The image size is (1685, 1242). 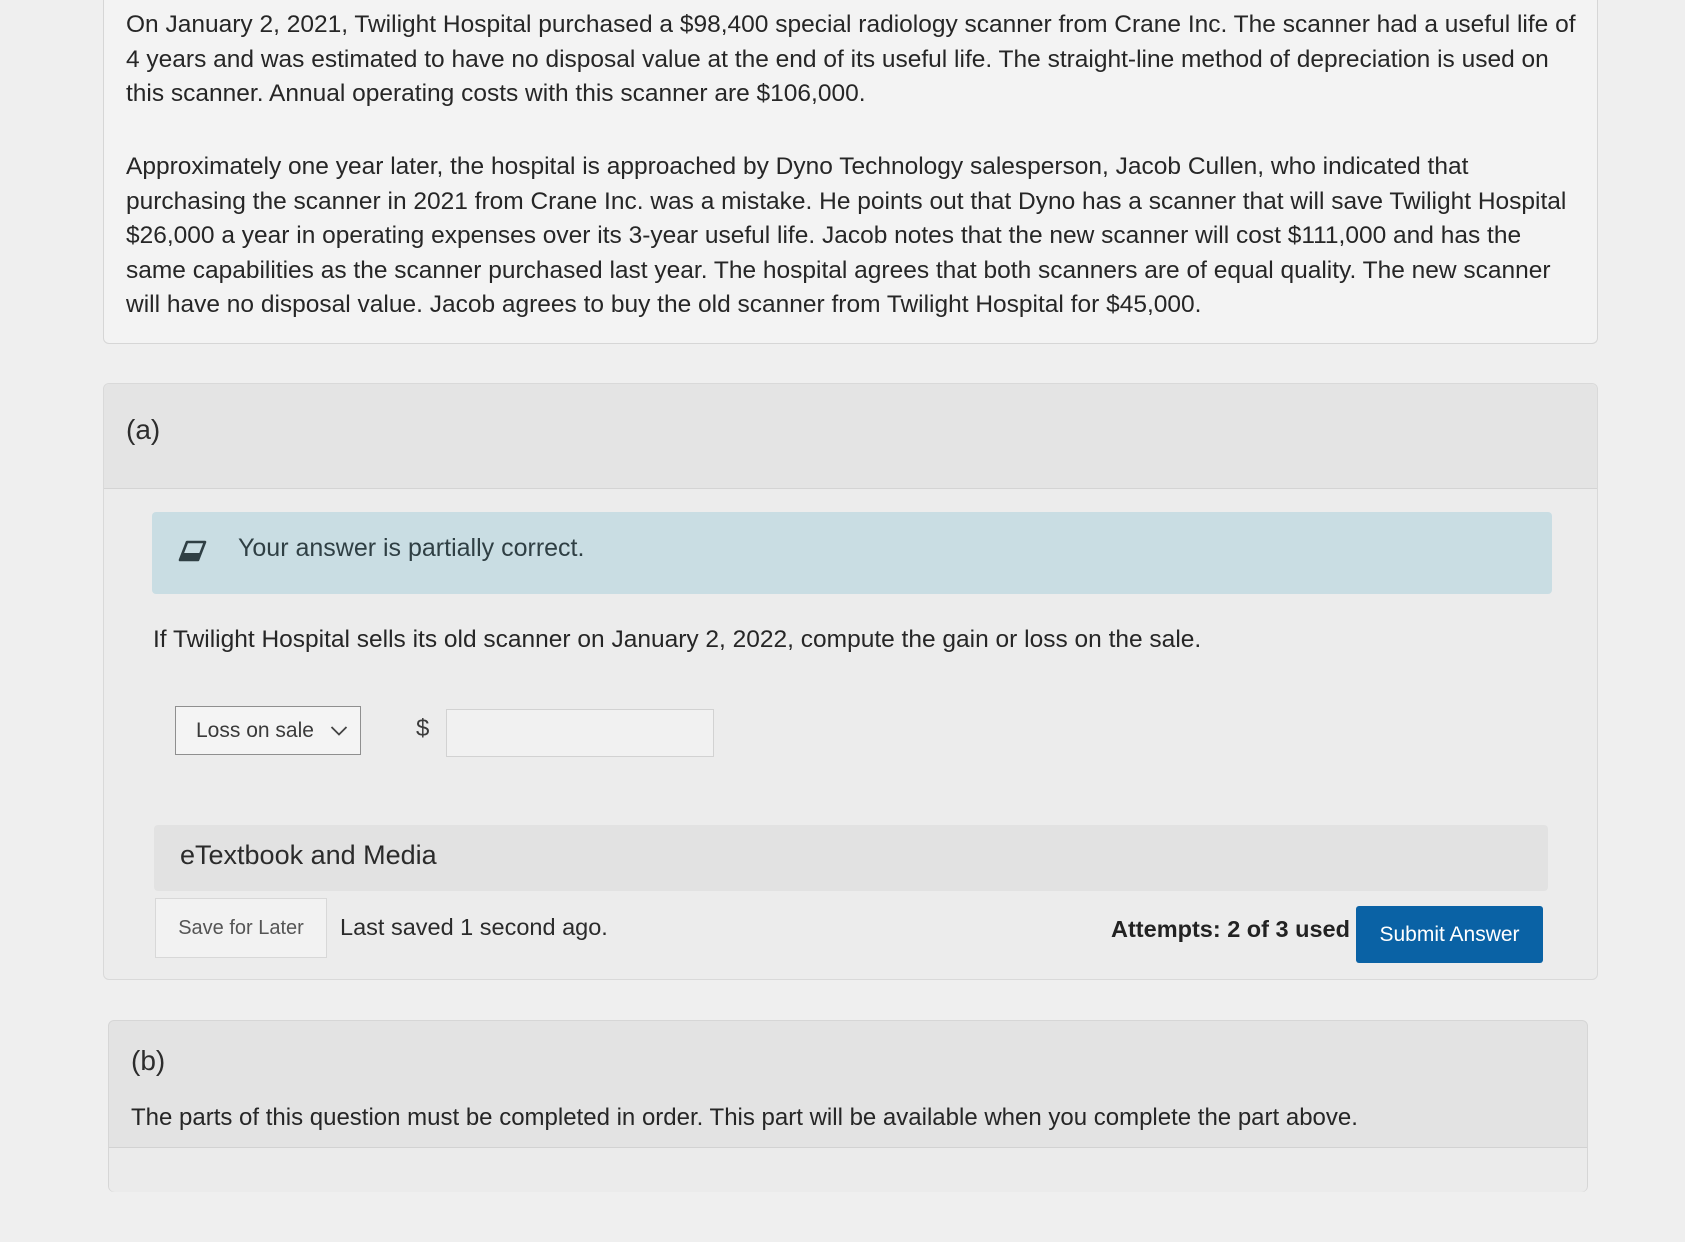 What do you see at coordinates (193, 552) in the screenshot?
I see `eraser-icon` at bounding box center [193, 552].